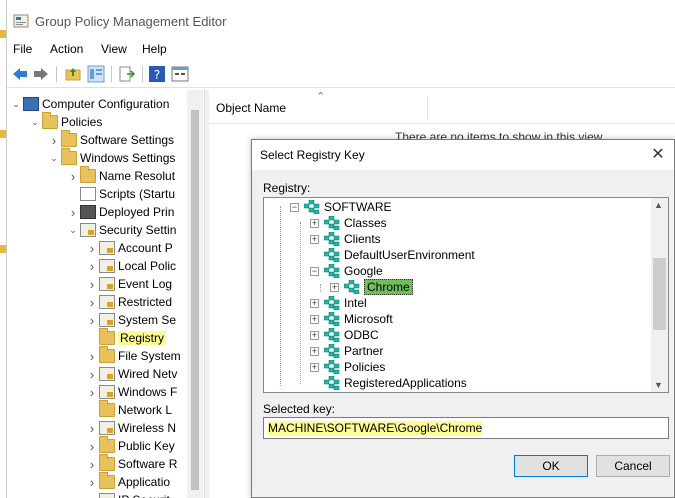 This screenshot has width=675, height=498. Describe the element at coordinates (137, 176) in the screenshot. I see `tree-item-label: Name Resolut` at that location.